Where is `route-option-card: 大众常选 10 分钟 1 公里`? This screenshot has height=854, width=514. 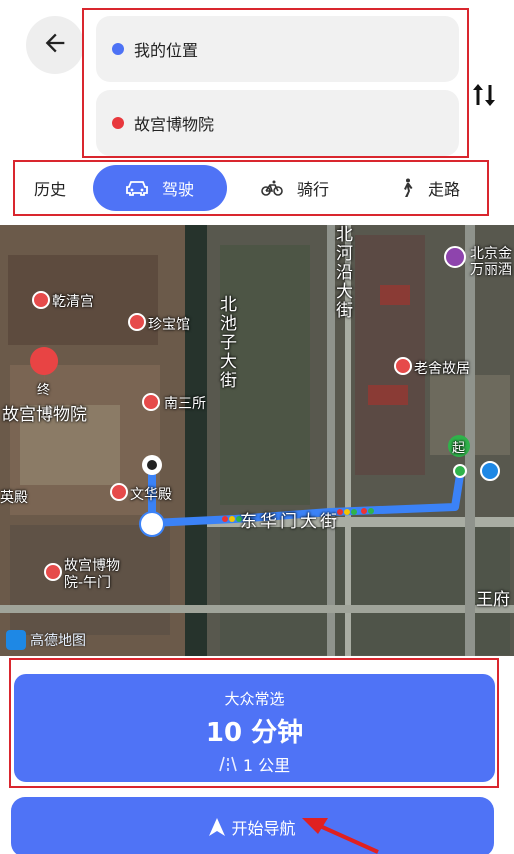
route-option-card: 大众常选 10 分钟 1 公里 is located at coordinates (254, 728).